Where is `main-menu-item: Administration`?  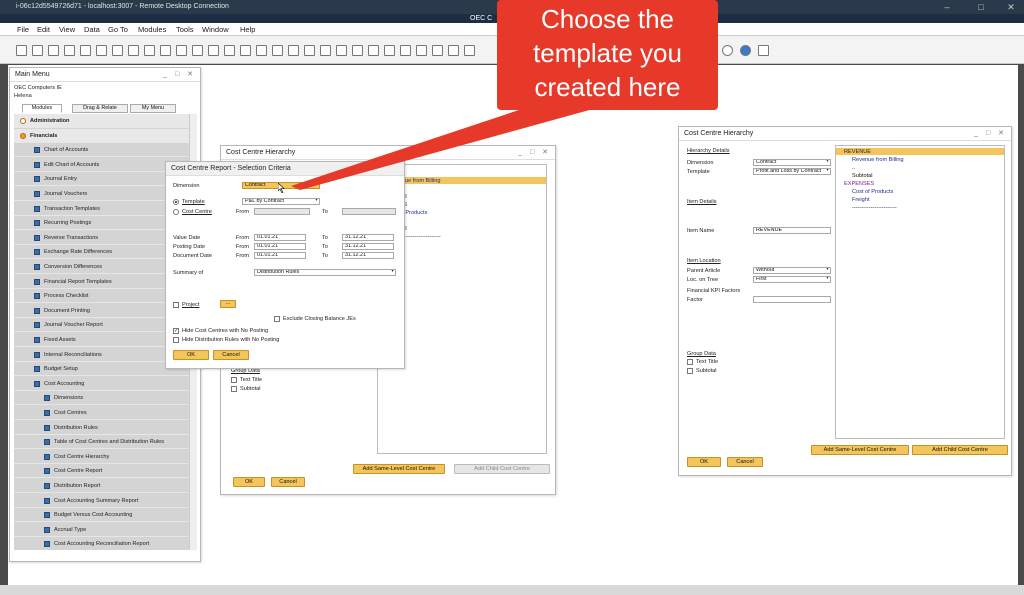
main-menu-item: Administration is located at coordinates (102, 121).